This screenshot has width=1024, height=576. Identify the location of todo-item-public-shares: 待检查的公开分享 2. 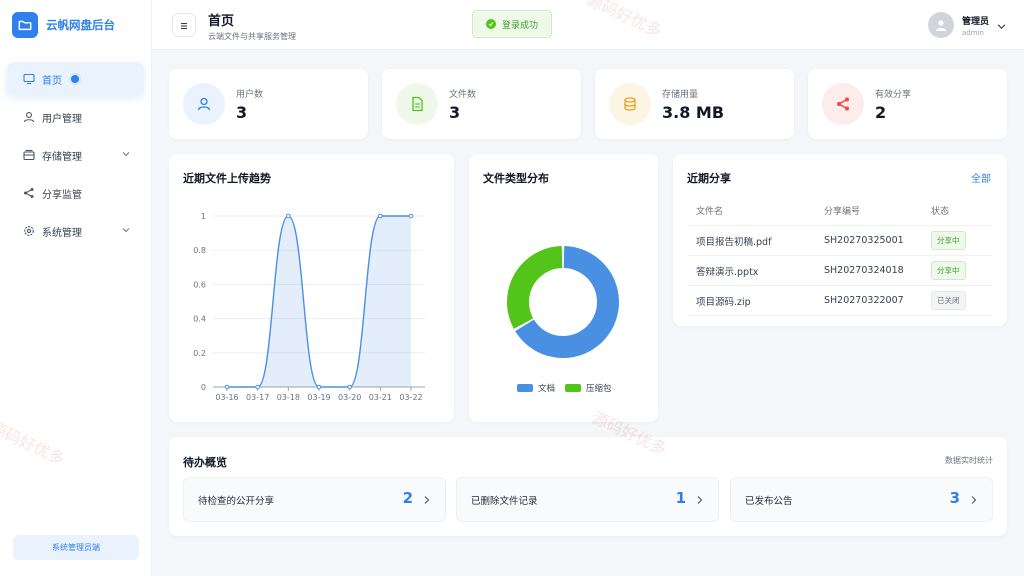
(314, 499).